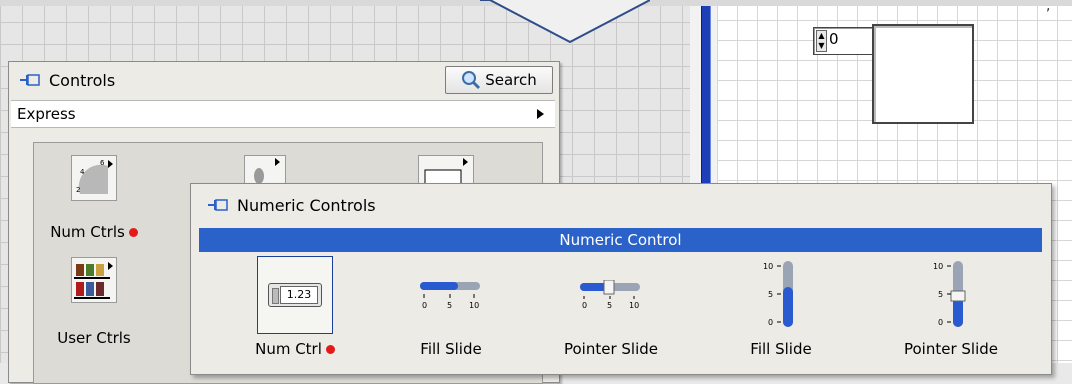 Image resolution: width=1072 pixels, height=384 pixels. What do you see at coordinates (46, 114) in the screenshot?
I see `category-label: Express` at bounding box center [46, 114].